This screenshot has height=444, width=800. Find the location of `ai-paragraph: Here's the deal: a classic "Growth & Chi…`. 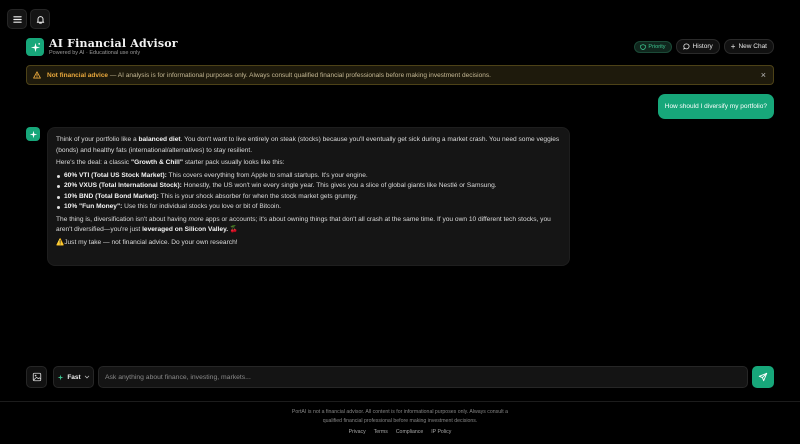

ai-paragraph: Here's the deal: a classic "Growth & Chi… is located at coordinates (308, 163).